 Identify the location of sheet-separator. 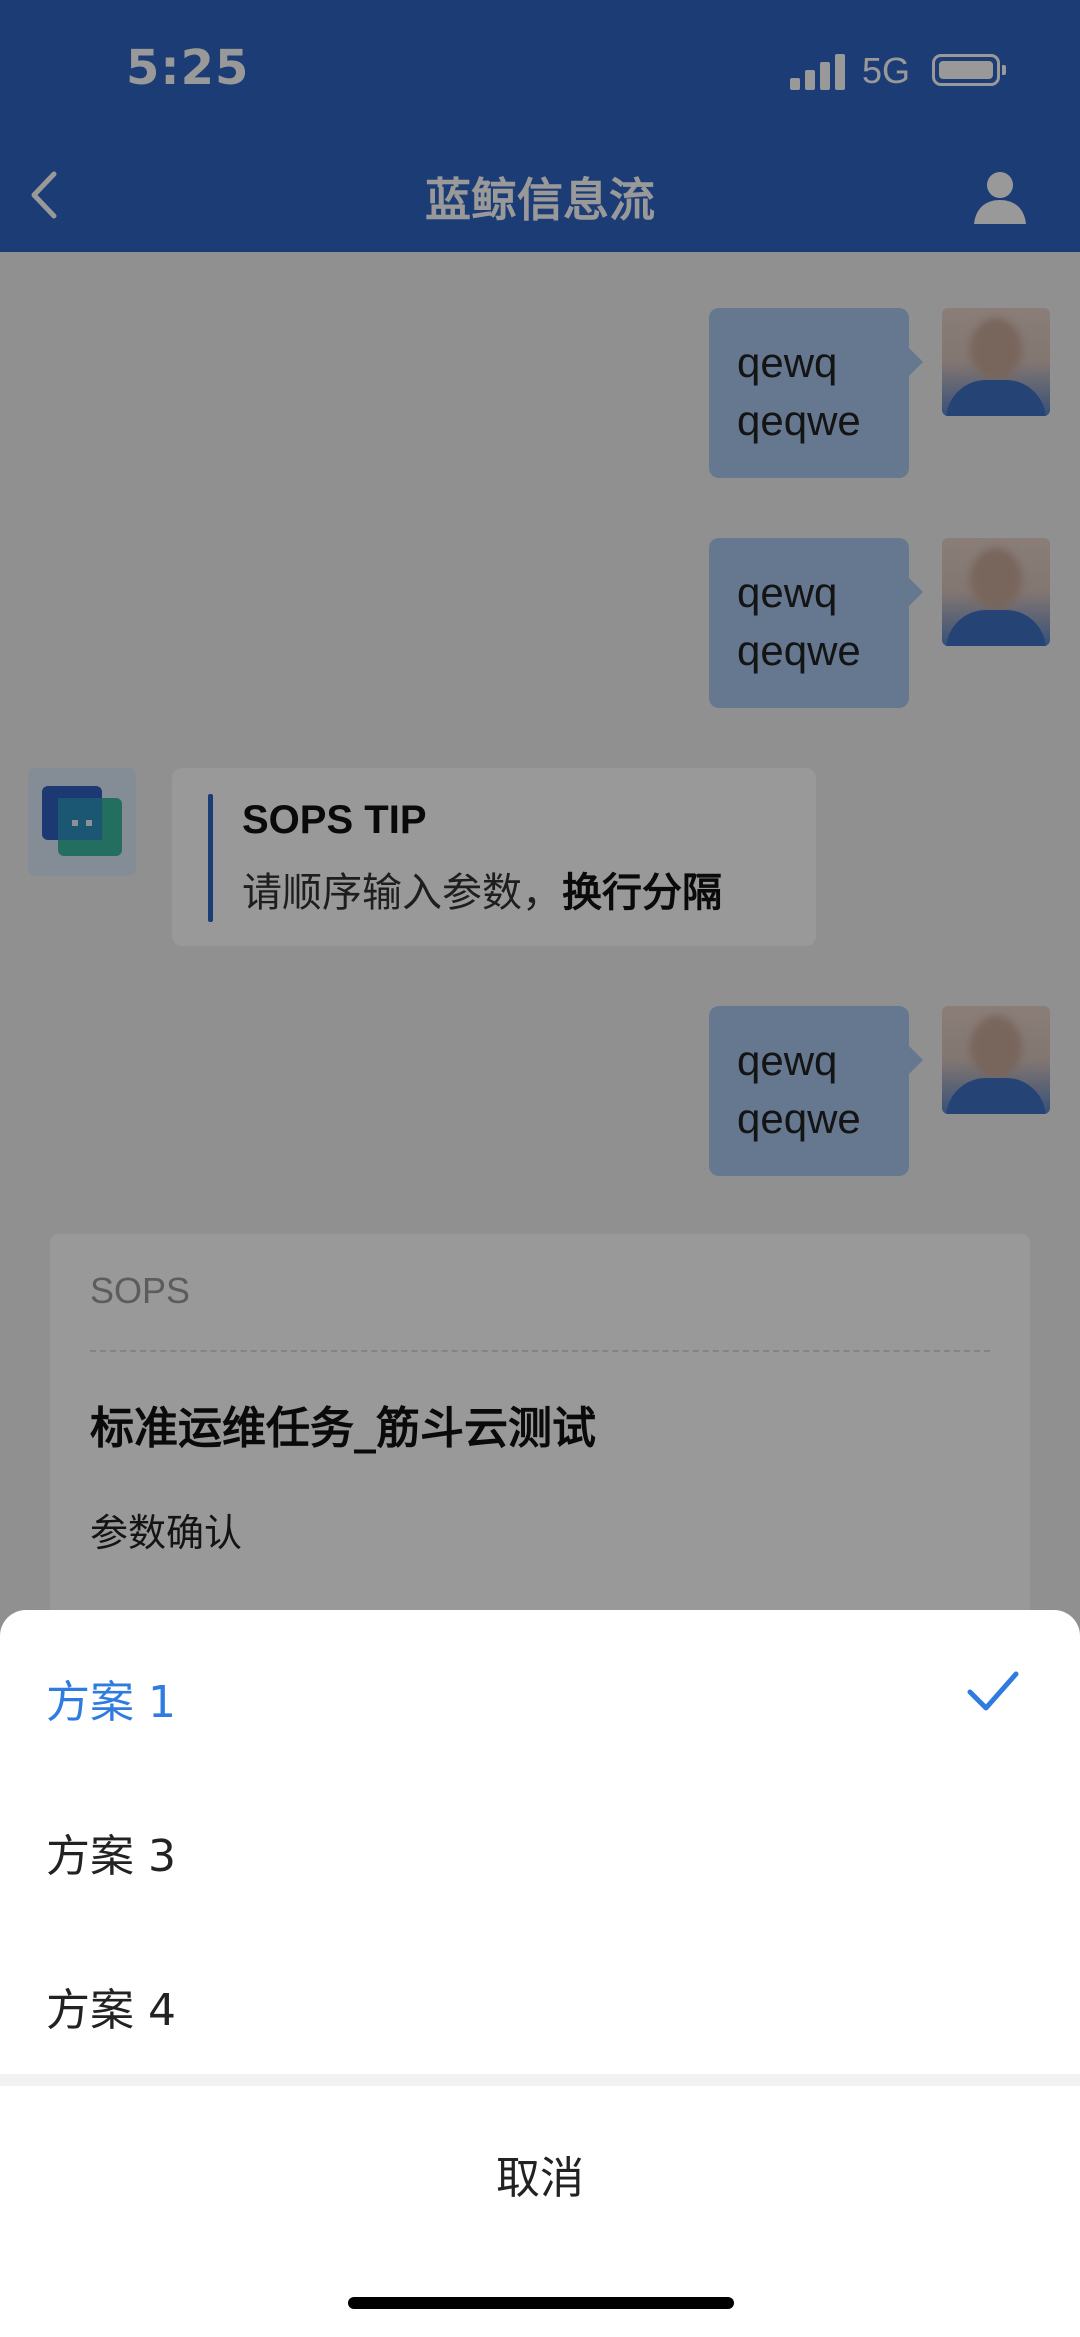
(540, 2080).